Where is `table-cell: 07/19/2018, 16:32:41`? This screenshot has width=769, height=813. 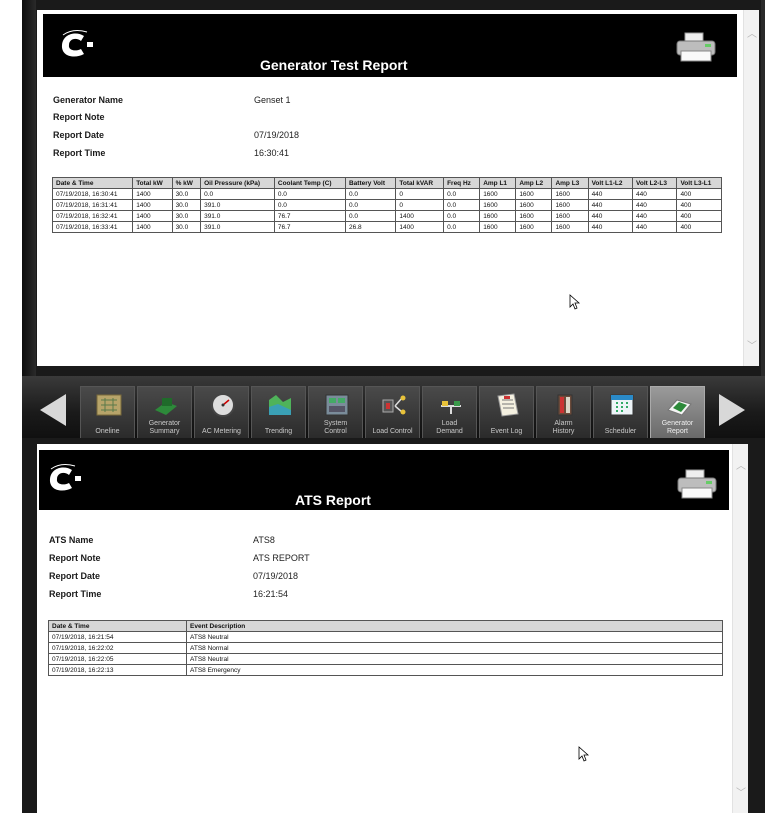 table-cell: 07/19/2018, 16:32:41 is located at coordinates (92, 216).